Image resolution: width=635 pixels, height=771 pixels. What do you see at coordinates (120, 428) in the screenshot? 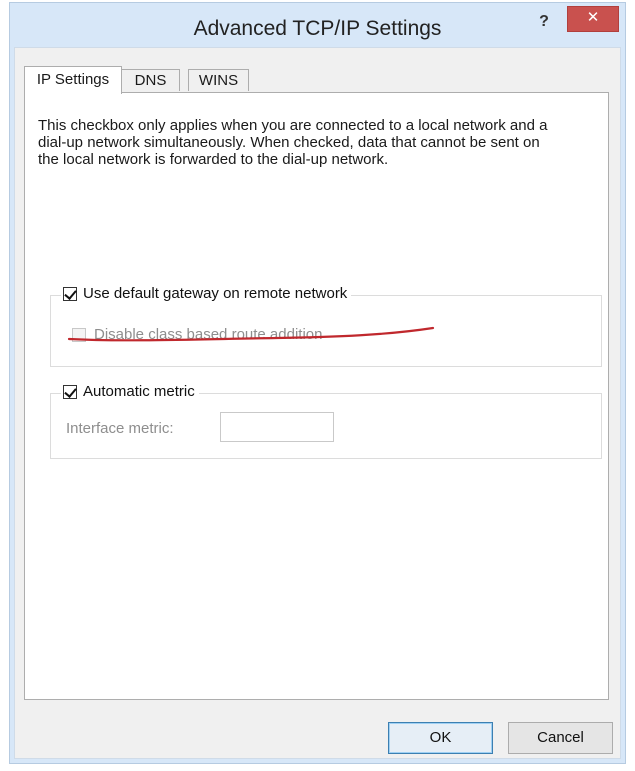
I see `interface-metric-label: Interface metric:` at bounding box center [120, 428].